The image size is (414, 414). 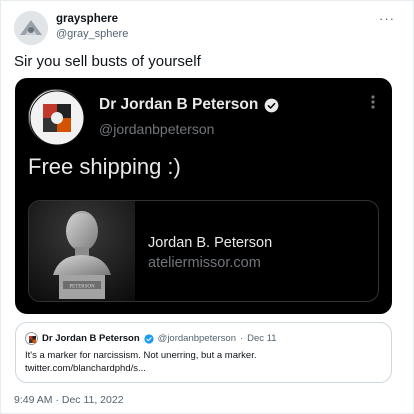 I want to click on media-author-name: Dr Jordan B Peterson, so click(x=179, y=104).